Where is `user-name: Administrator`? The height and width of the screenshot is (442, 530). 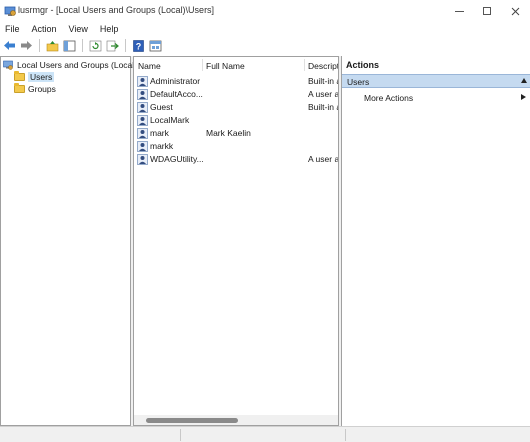 user-name: Administrator is located at coordinates (175, 81).